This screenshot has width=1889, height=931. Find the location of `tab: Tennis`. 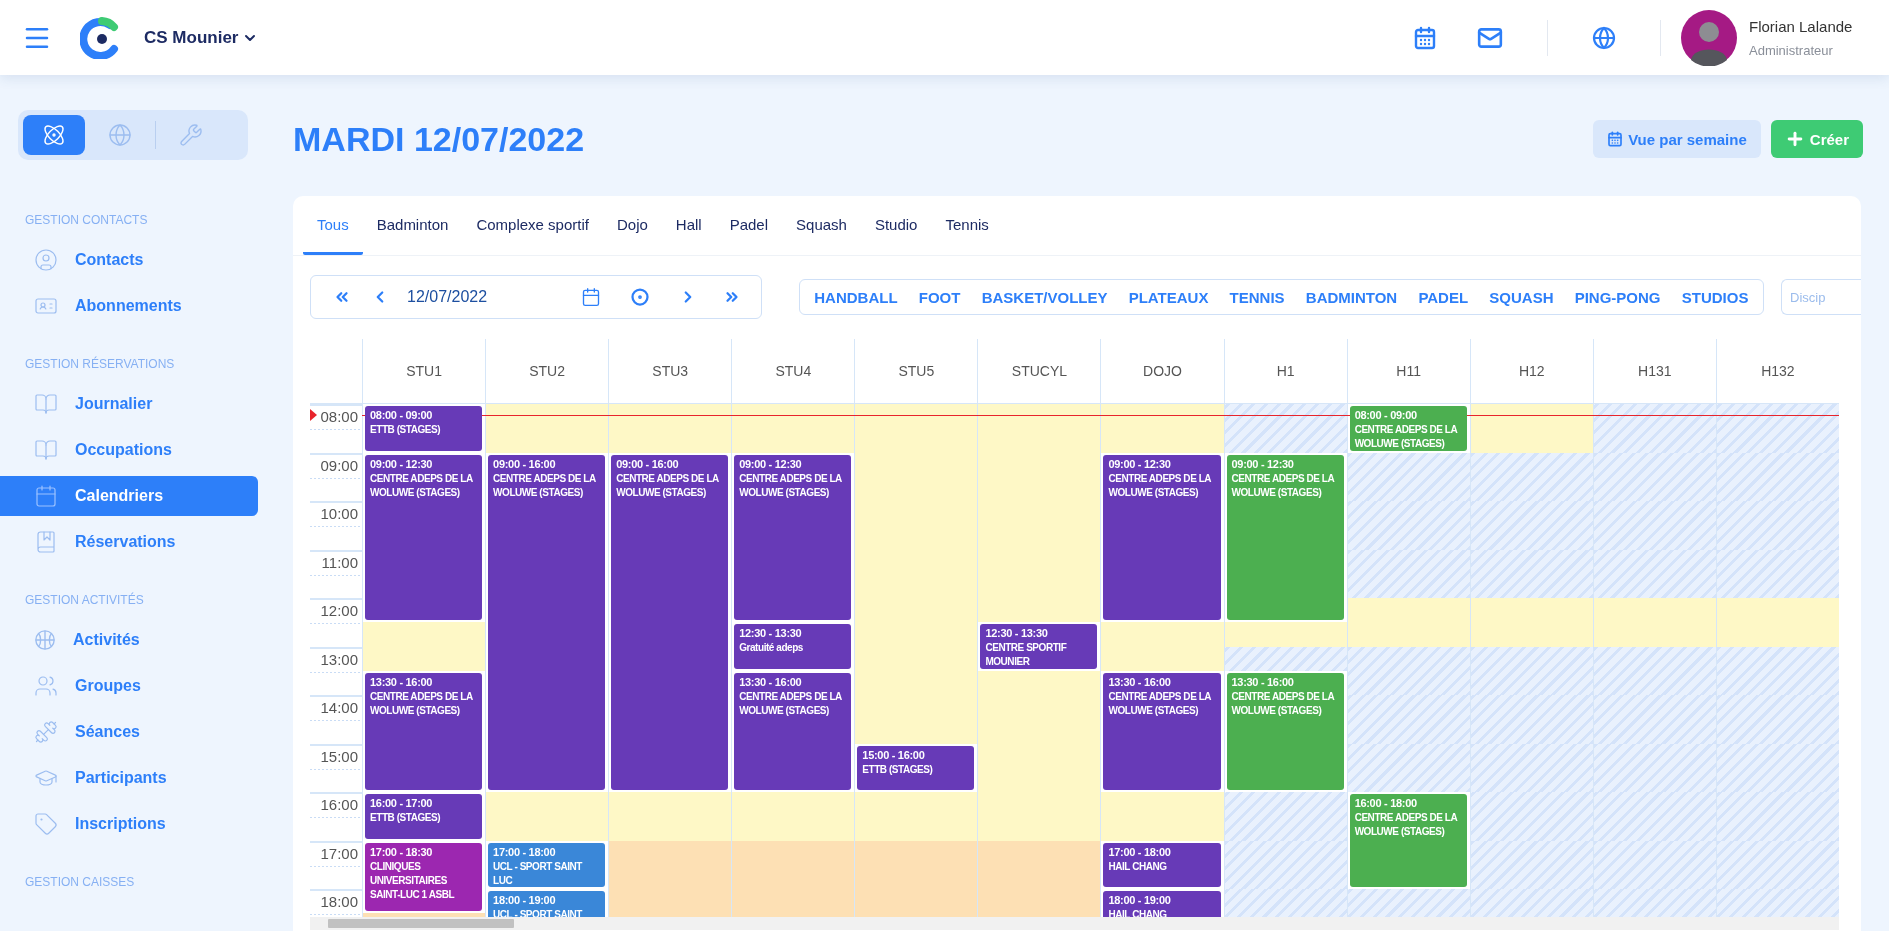

tab: Tennis is located at coordinates (967, 225).